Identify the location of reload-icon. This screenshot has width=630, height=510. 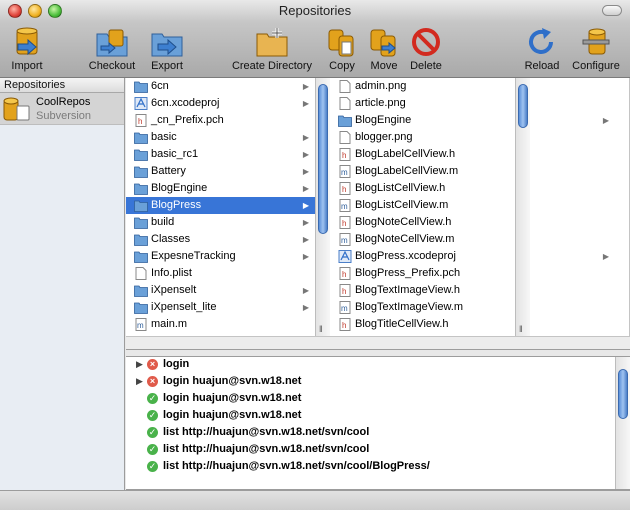
(541, 41).